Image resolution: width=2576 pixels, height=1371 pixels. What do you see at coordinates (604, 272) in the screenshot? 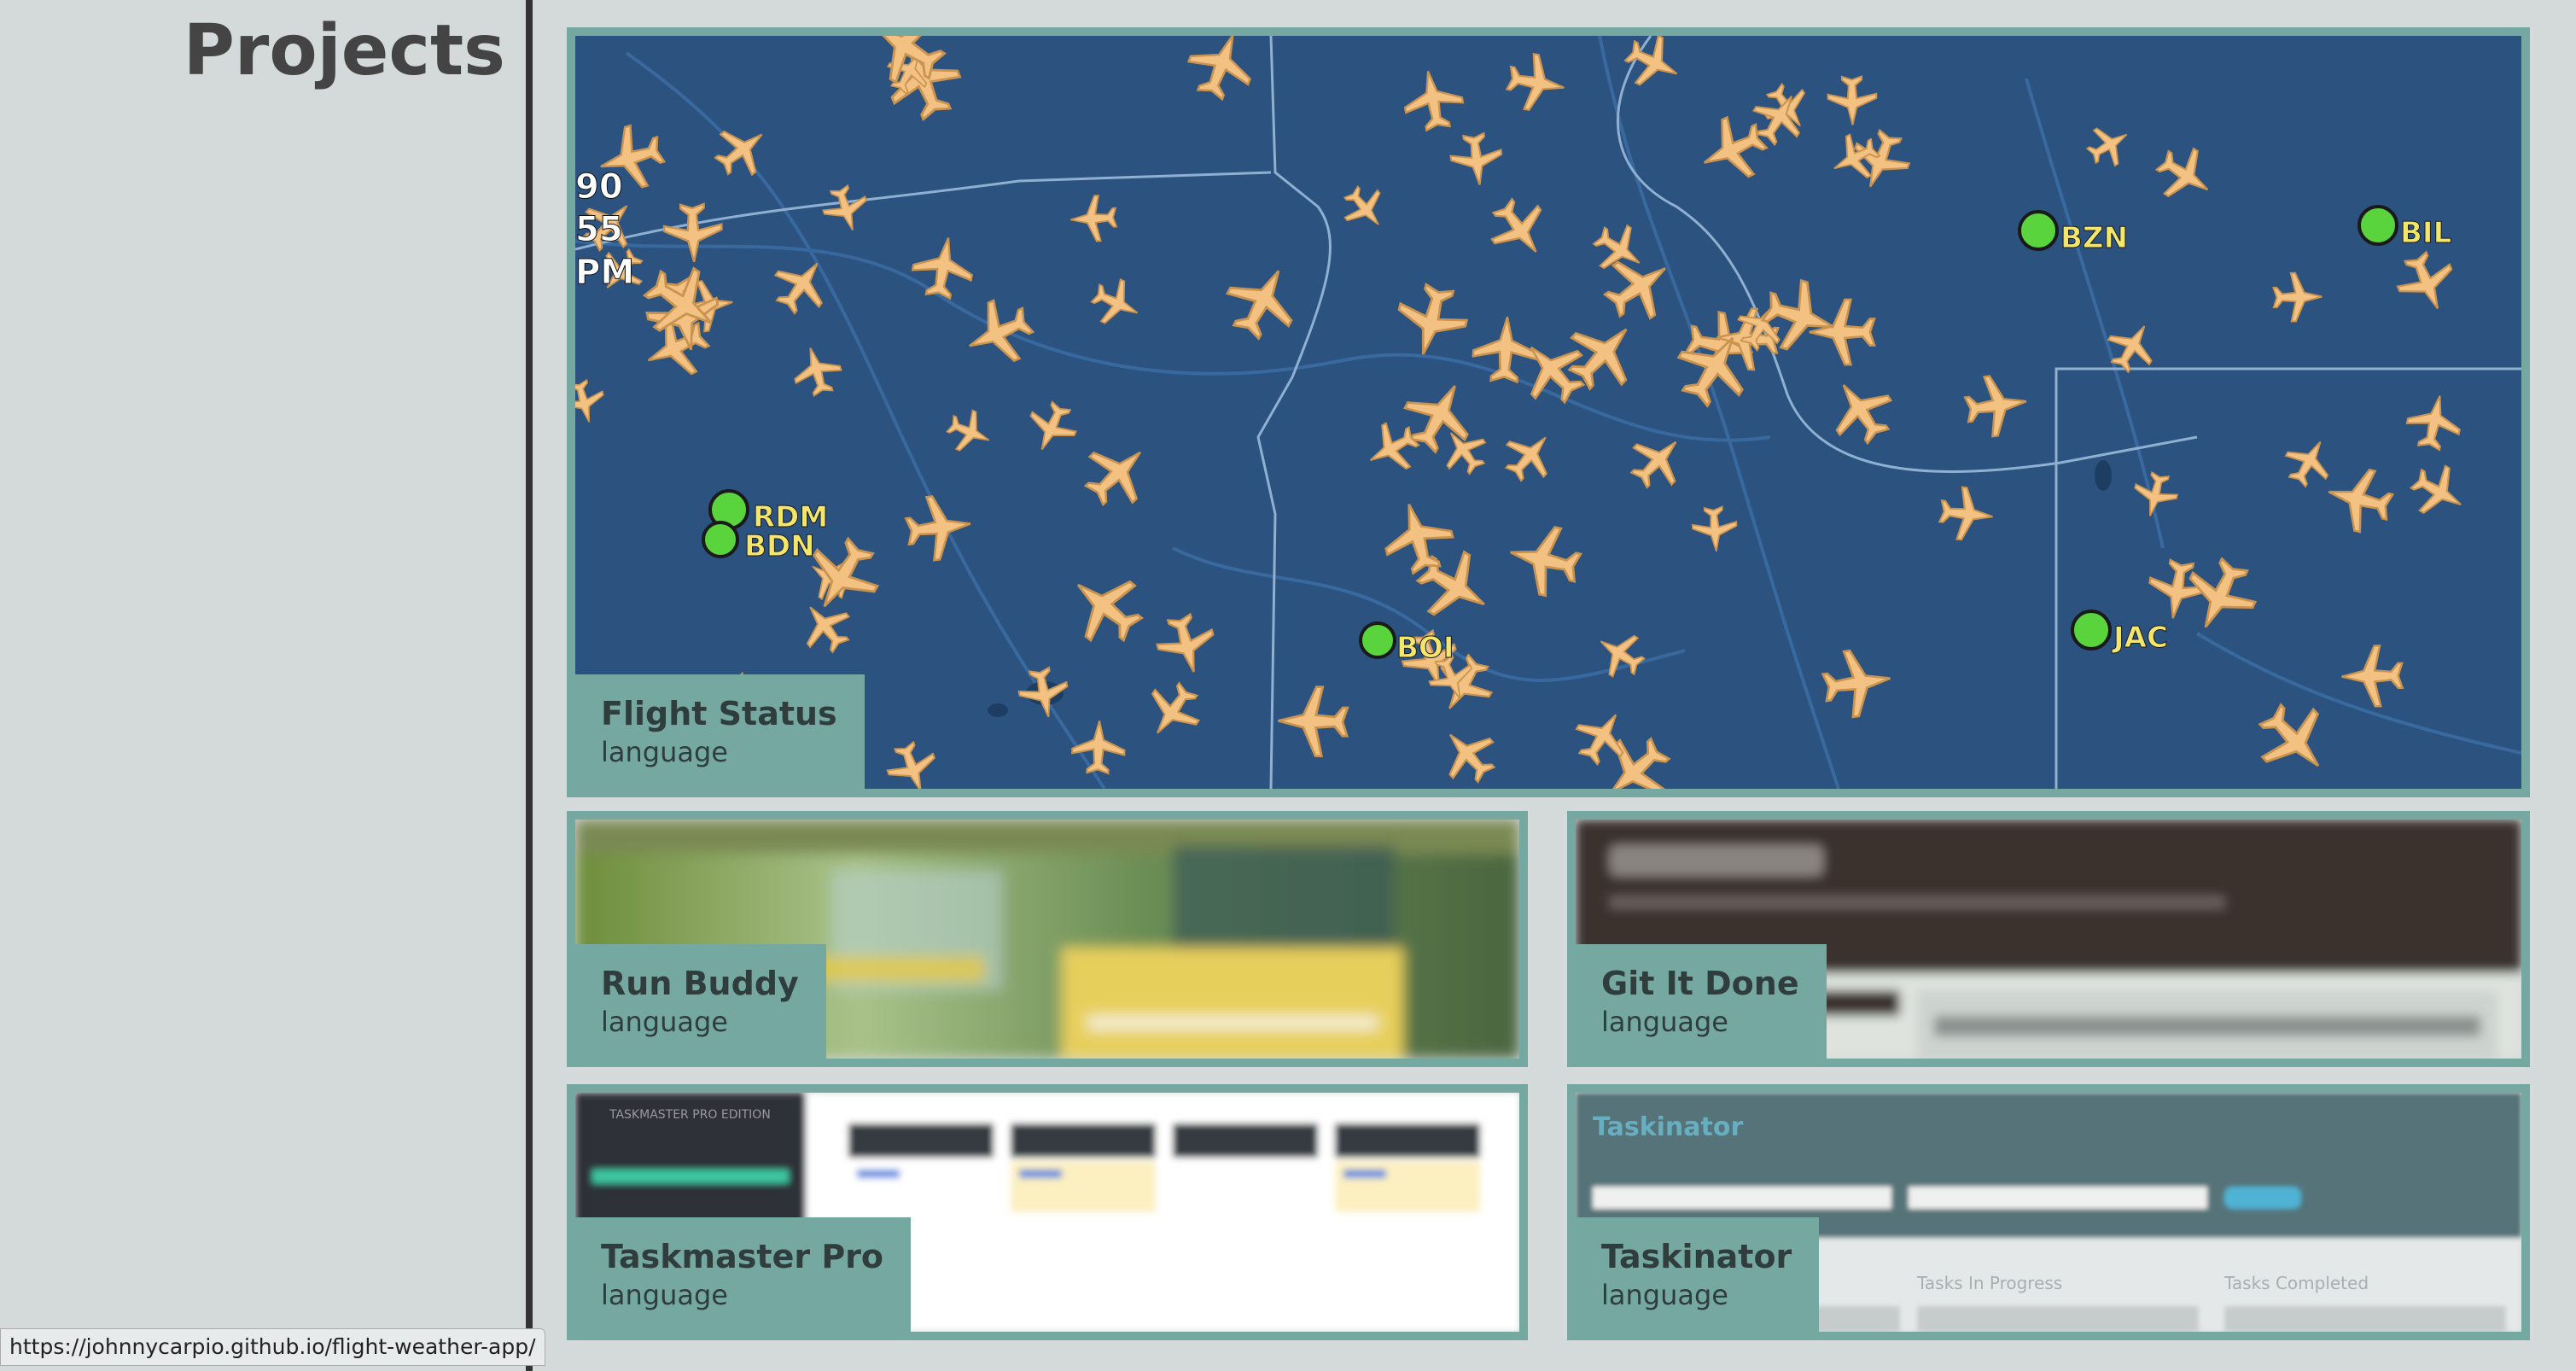
I see `map-overlay-text-3: PM` at bounding box center [604, 272].